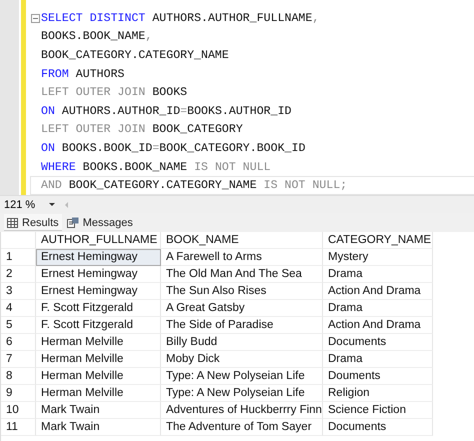 This screenshot has width=474, height=441. I want to click on result-tab: Results, so click(33, 222).